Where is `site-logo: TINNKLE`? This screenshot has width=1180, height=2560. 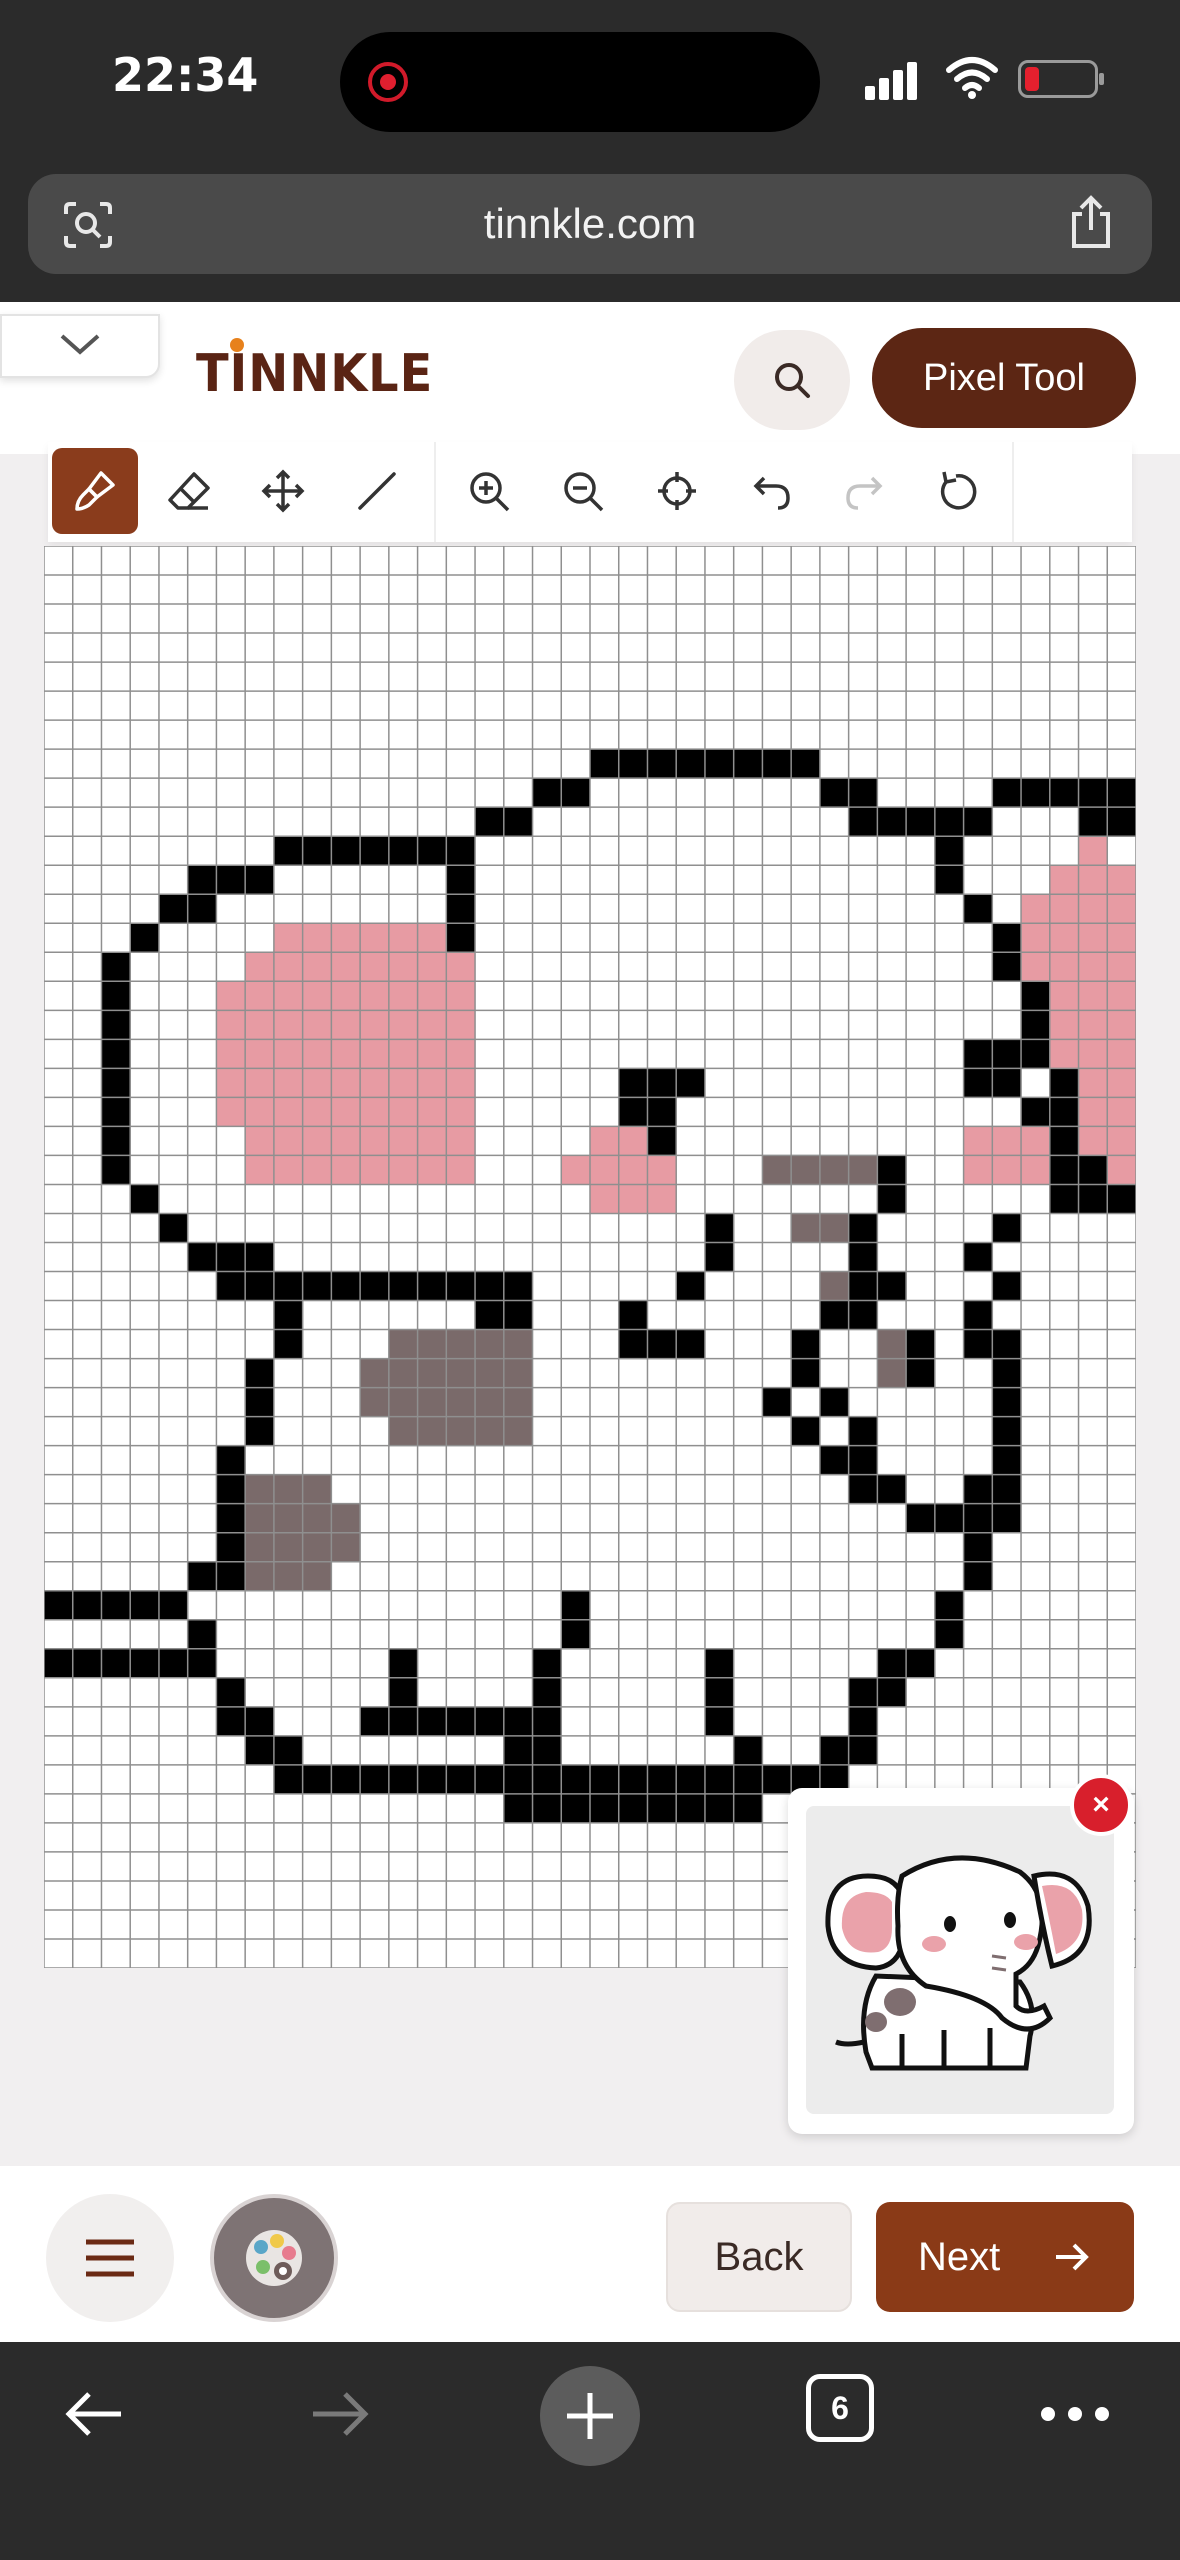 site-logo: TINNKLE is located at coordinates (314, 374).